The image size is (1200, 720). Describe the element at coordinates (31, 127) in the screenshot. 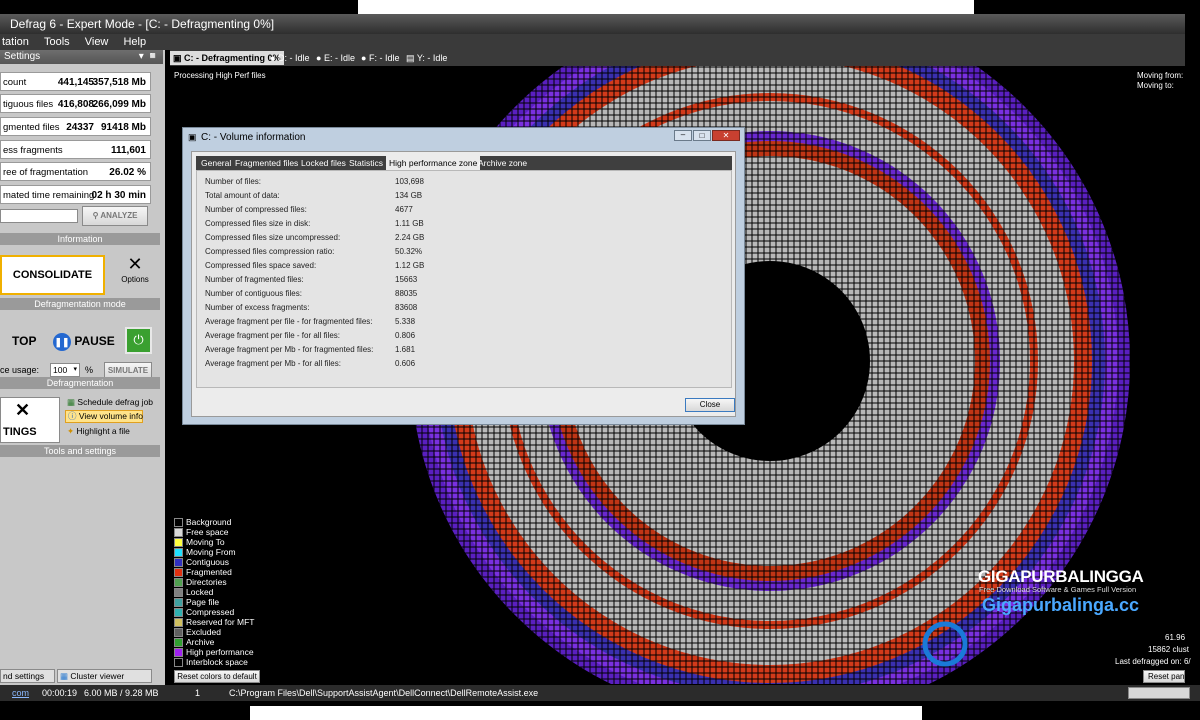

I see `stat-label: gmented files` at that location.